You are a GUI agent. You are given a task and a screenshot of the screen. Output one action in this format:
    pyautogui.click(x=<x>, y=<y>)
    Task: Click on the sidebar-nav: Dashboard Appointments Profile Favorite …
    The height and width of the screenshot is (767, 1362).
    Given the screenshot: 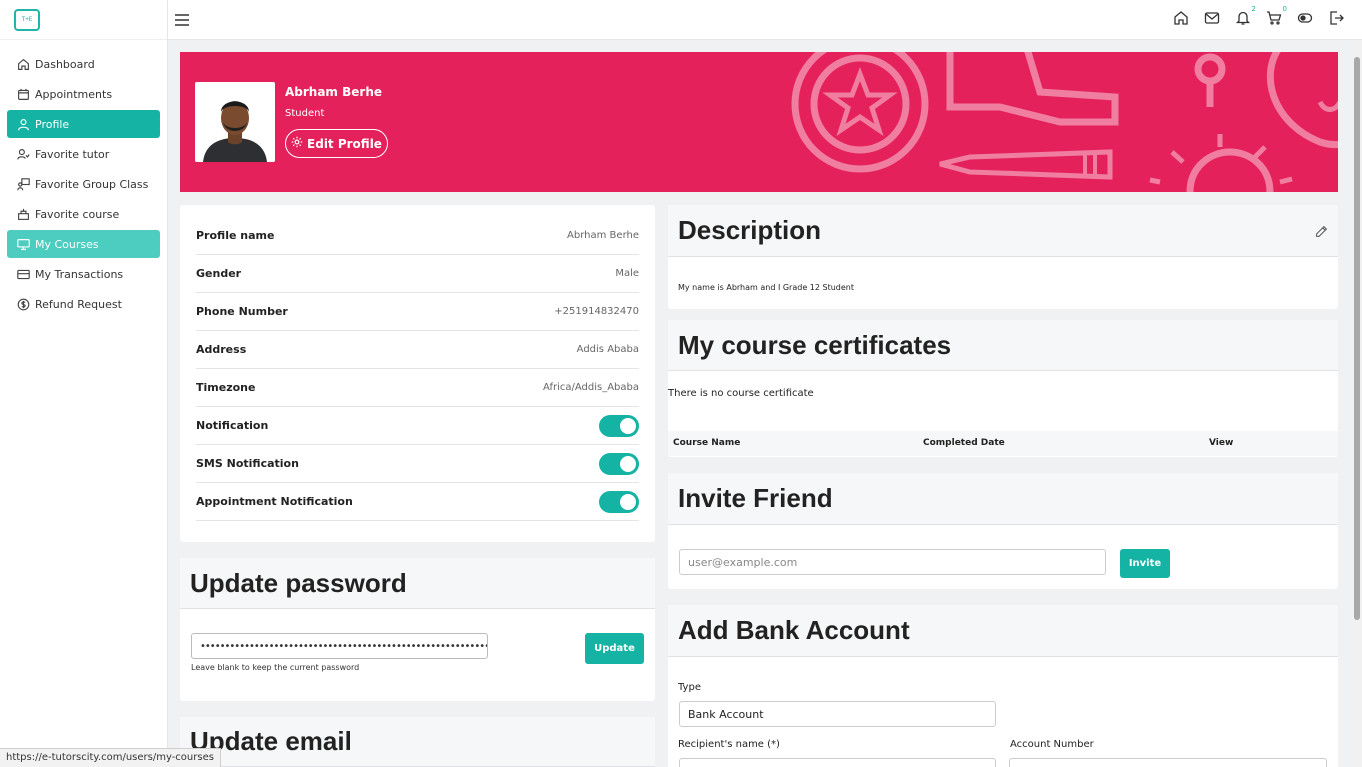 What is the action you would take?
    pyautogui.click(x=83, y=184)
    